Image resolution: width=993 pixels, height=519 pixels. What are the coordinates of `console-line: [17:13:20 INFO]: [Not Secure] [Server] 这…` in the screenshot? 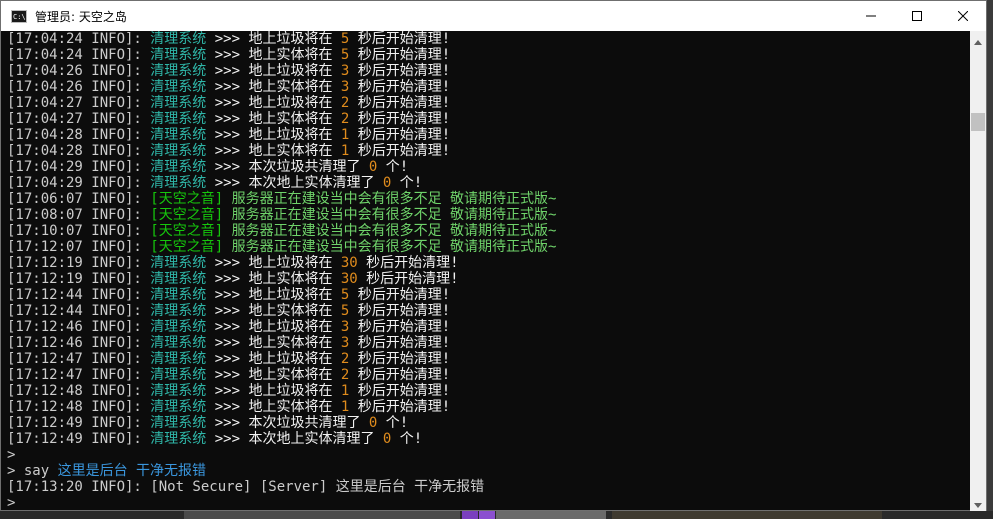 It's located at (488, 487).